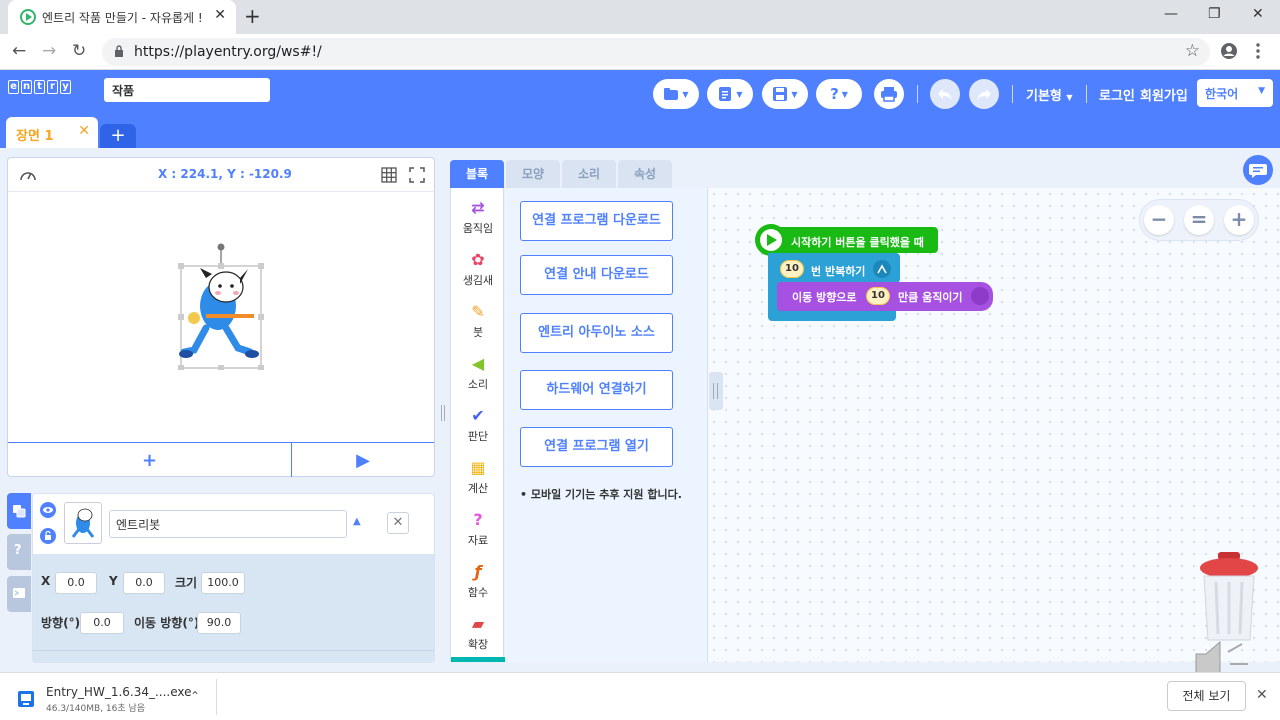 Image resolution: width=1280 pixels, height=720 pixels. I want to click on tab-sounds: 소리, so click(589, 174).